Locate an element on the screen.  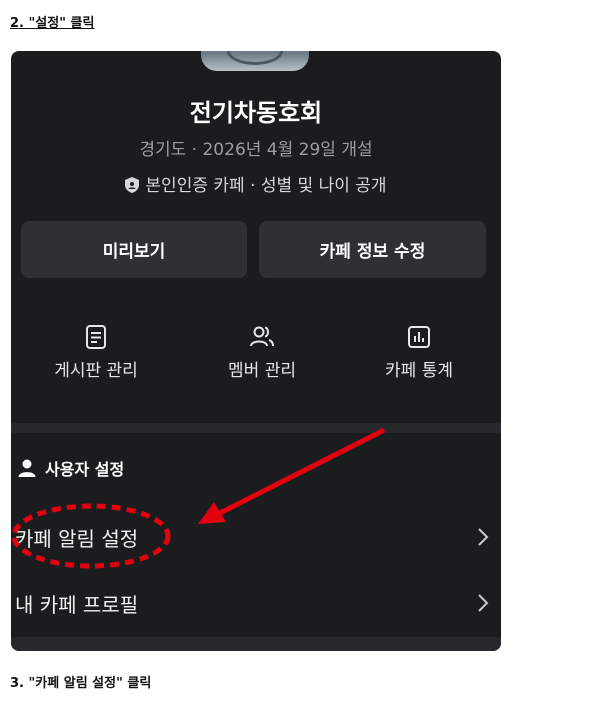
bottom-divider is located at coordinates (256, 644).